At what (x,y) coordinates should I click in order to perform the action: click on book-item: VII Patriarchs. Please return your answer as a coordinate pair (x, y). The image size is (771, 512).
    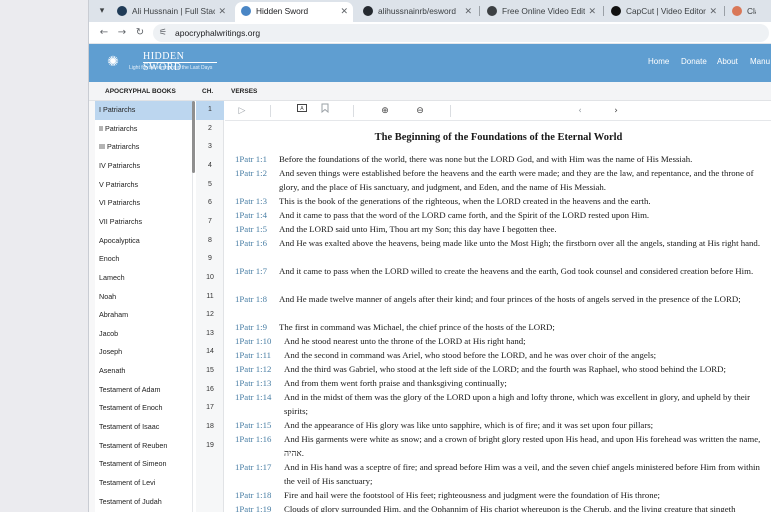
    Looking at the image, I should click on (144, 222).